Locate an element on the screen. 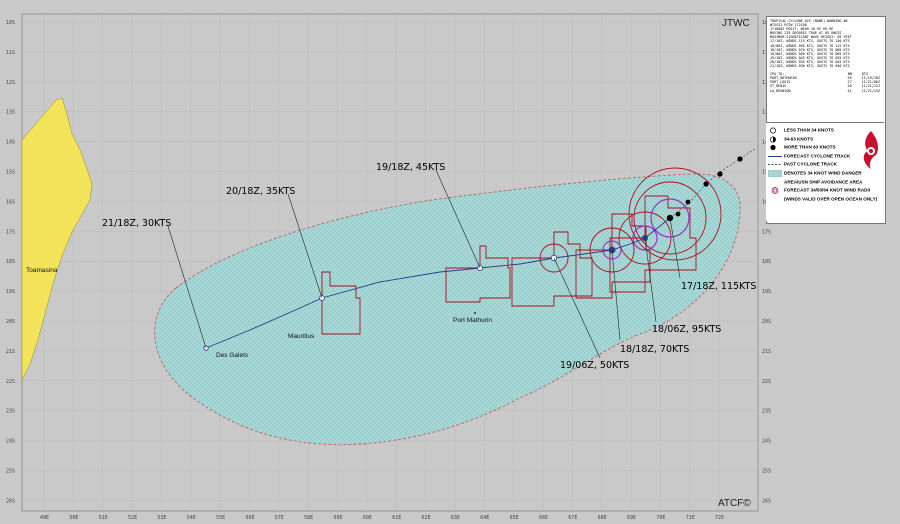 This screenshot has height=524, width=900. lon-tick-label: 69E is located at coordinates (631, 518).